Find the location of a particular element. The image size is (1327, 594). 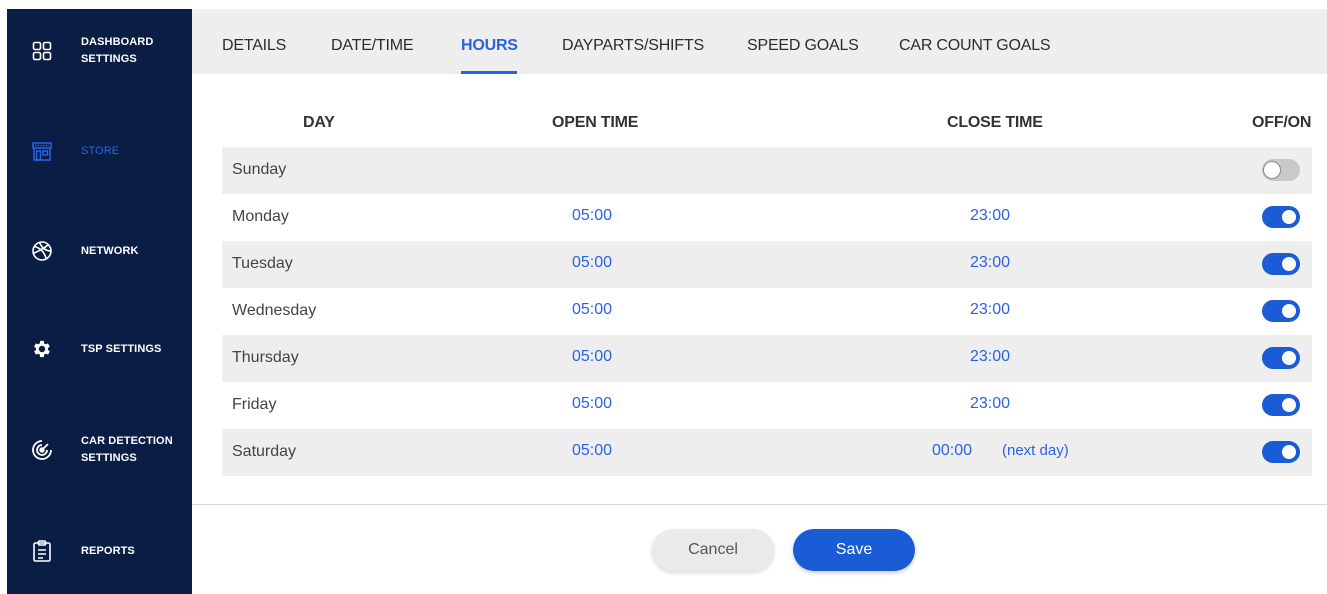

day-name: Saturday is located at coordinates (264, 451).